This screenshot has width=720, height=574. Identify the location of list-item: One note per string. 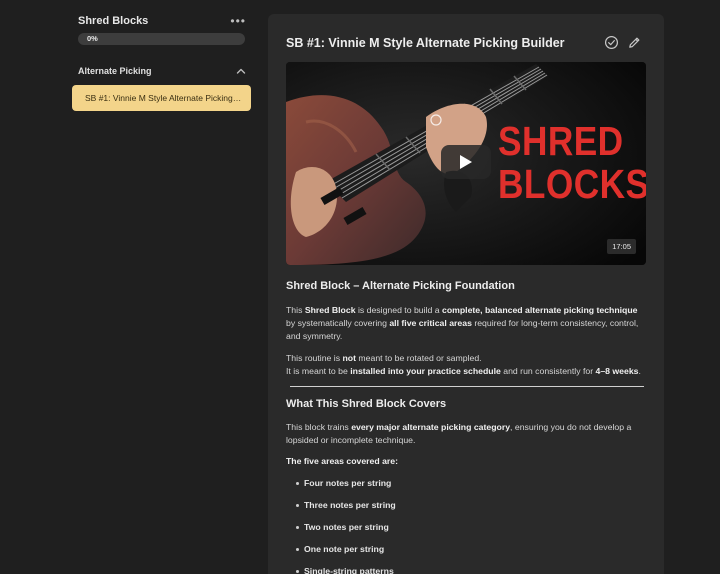
(472, 549).